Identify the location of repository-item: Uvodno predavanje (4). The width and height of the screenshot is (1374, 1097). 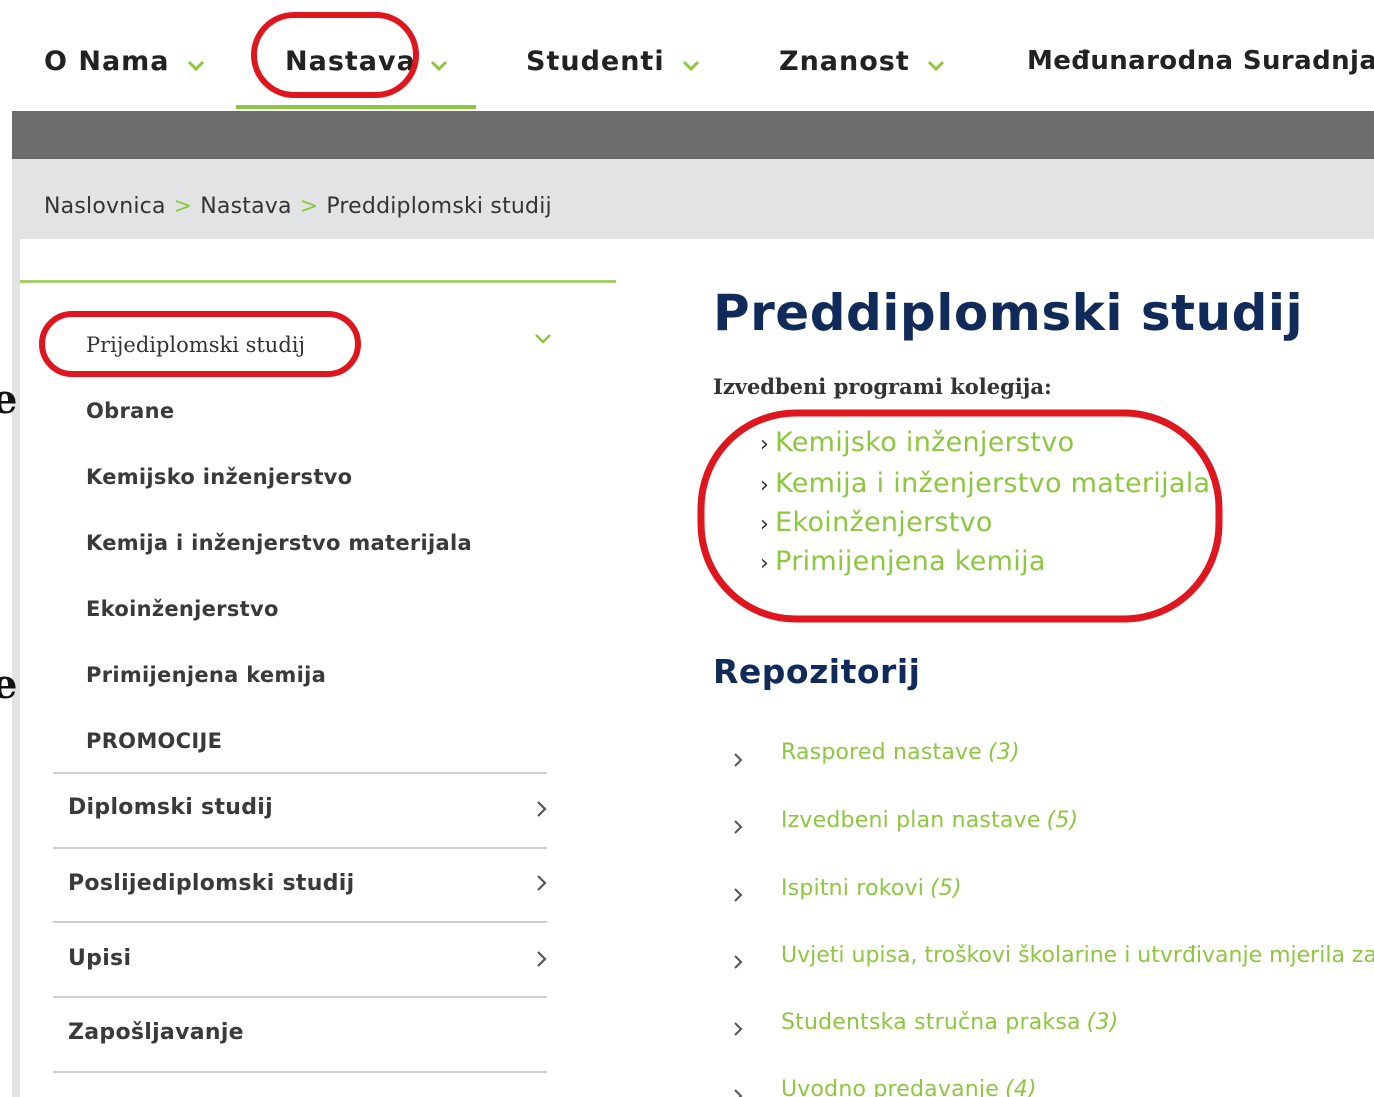
(909, 1087).